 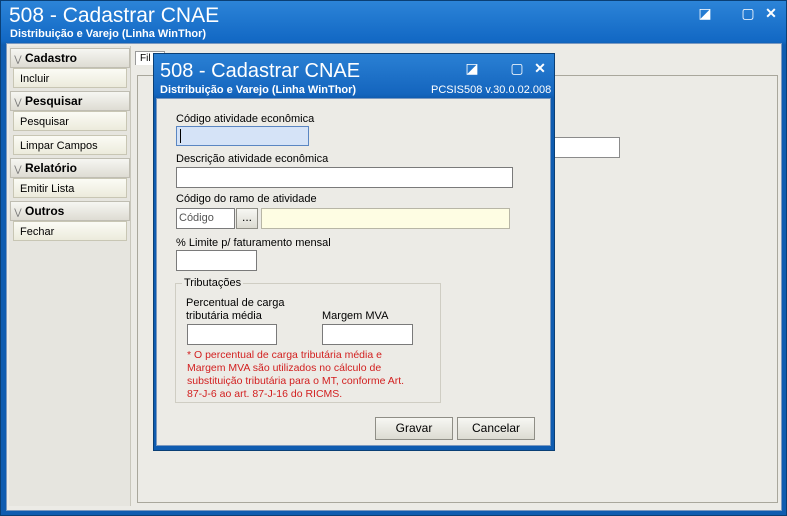 I want to click on limite-faturamento-label: % Limite p/ faturamento mensal, so click(x=253, y=243).